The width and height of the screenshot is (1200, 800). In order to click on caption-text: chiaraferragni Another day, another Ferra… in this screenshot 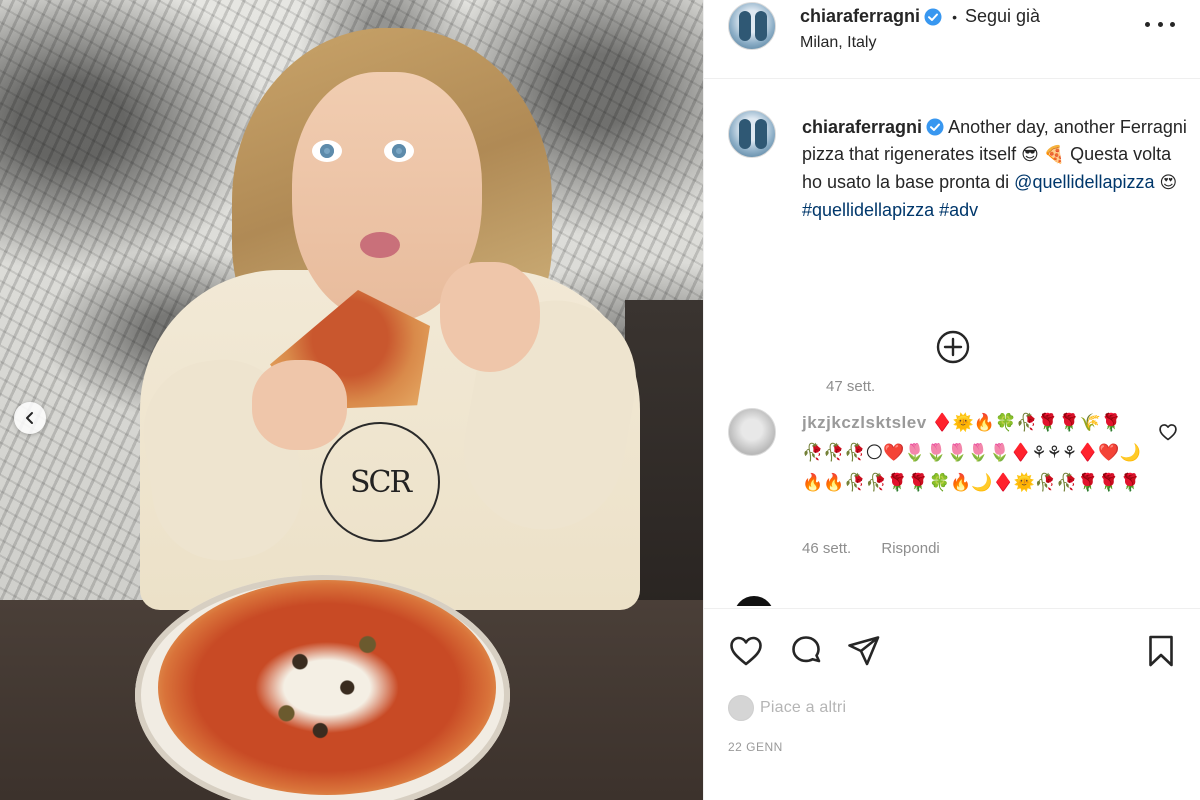, I will do `click(995, 169)`.